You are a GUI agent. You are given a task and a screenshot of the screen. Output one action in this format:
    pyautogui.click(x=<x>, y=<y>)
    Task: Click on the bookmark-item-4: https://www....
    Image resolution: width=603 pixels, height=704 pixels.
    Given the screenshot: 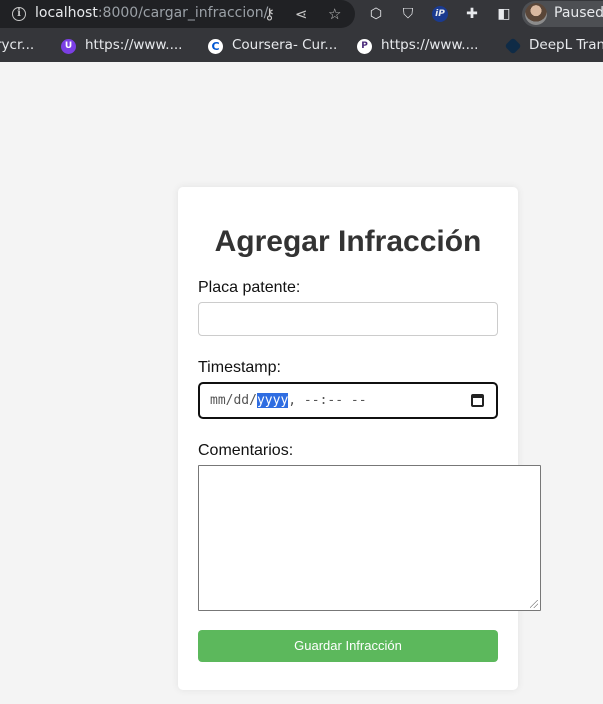 What is the action you would take?
    pyautogui.click(x=429, y=45)
    